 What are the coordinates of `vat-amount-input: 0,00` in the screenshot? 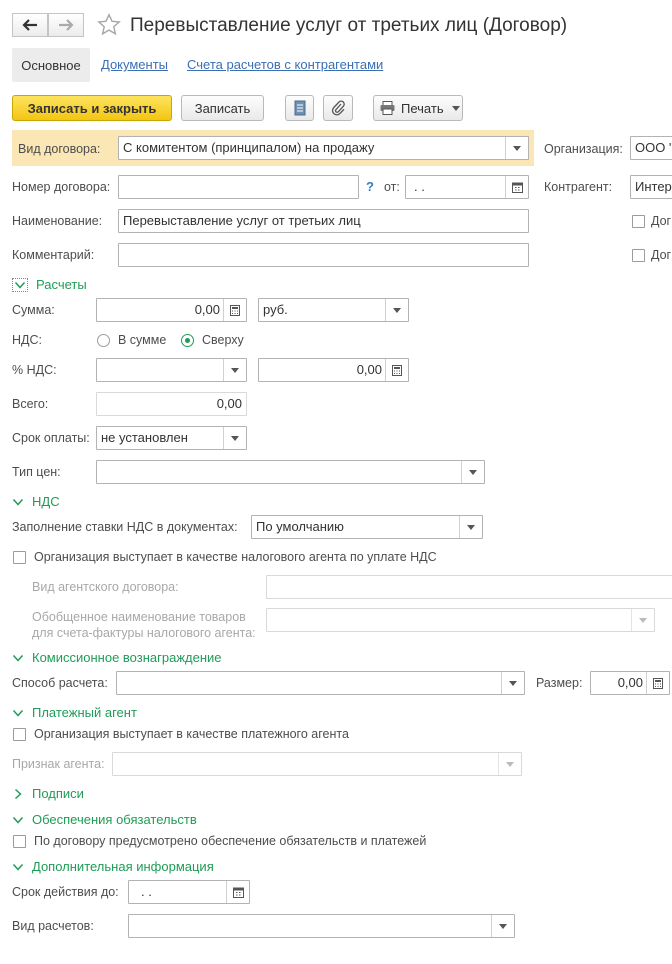 It's located at (333, 370).